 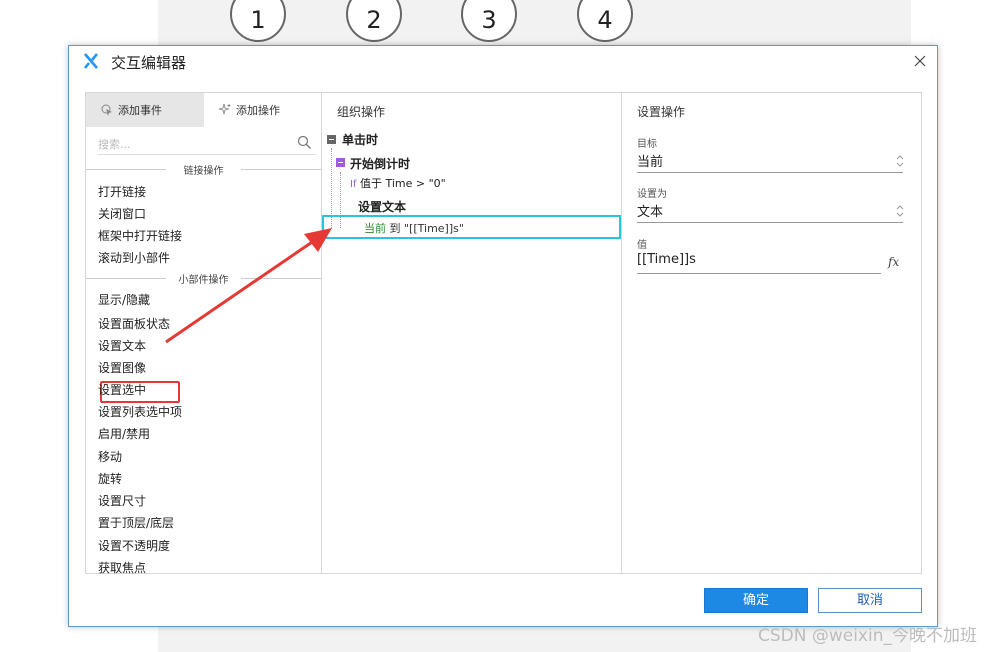 I want to click on search-icon, so click(x=304, y=142).